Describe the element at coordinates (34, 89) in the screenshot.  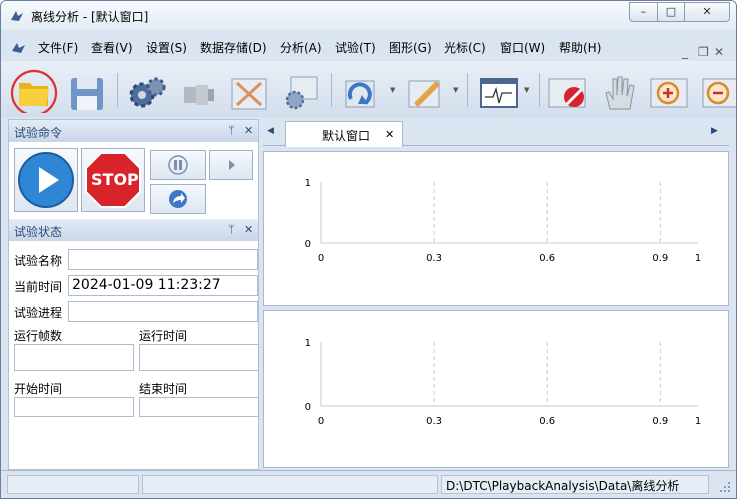
I see `open-folder-icon` at that location.